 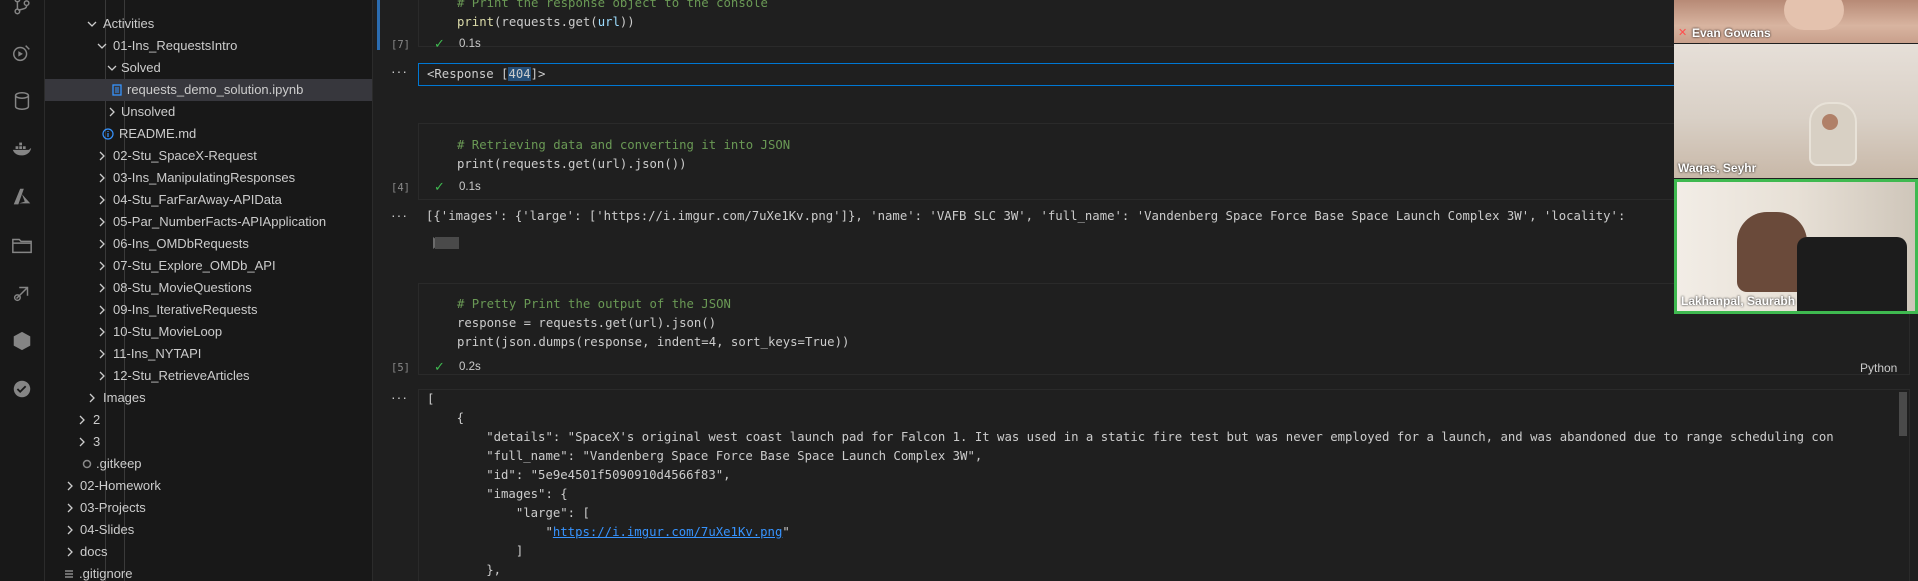 I want to click on tree-item-12-stu-retrievearticles: 12-Stu_RetrieveArticles, so click(x=208, y=376).